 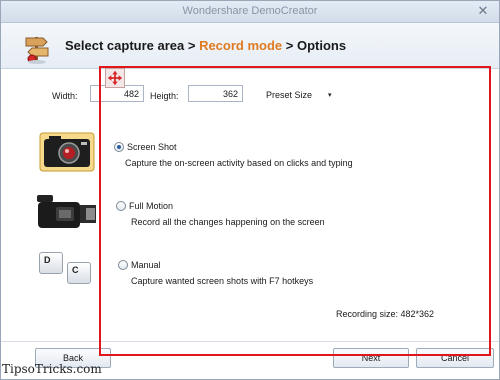 I want to click on height-label: Heigth:, so click(x=164, y=96).